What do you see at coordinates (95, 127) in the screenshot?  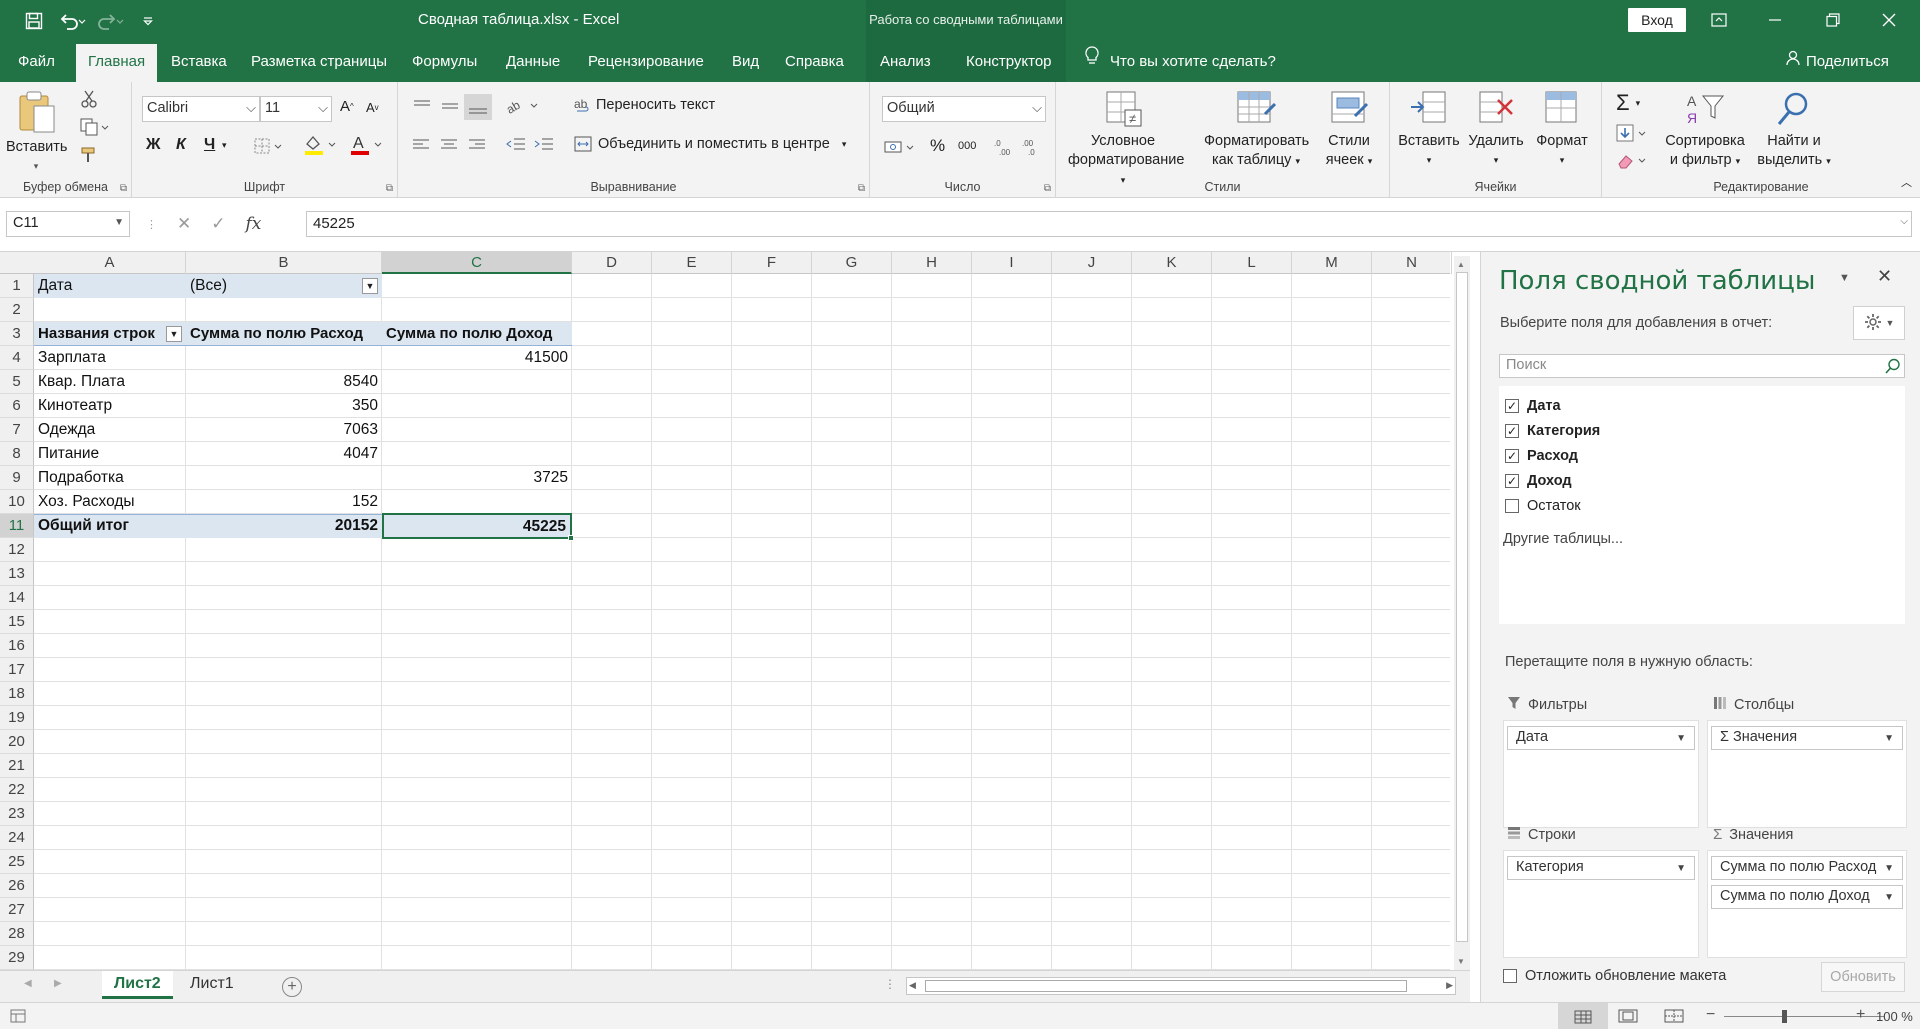 I see `copy-icon` at bounding box center [95, 127].